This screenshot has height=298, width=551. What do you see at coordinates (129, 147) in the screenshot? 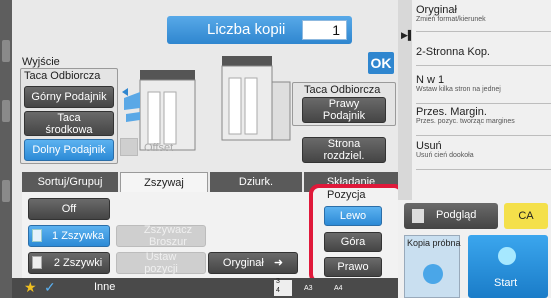
I see `offset-checkbox` at bounding box center [129, 147].